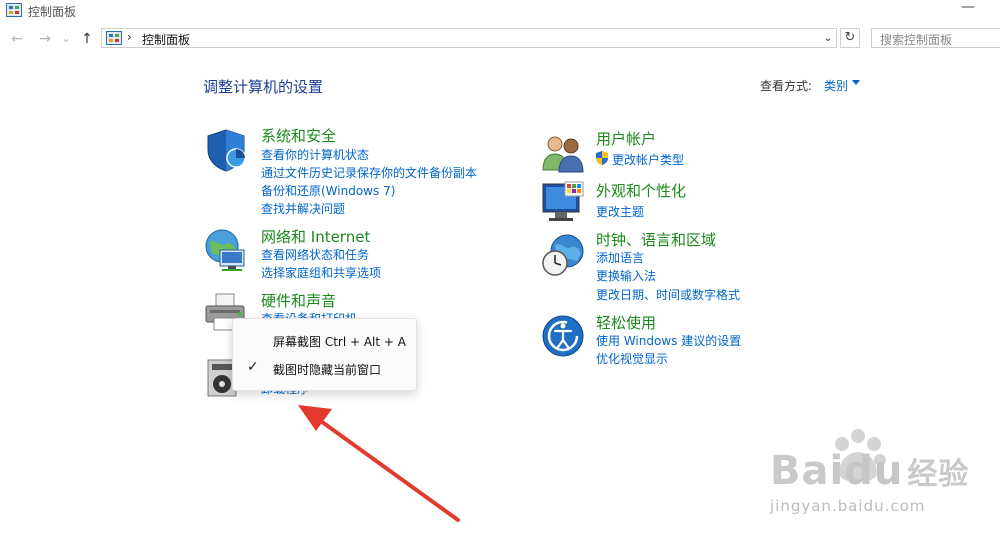 This screenshot has height=537, width=1000. Describe the element at coordinates (298, 300) in the screenshot. I see `category-hardware-sound: 硬件和声音` at that location.